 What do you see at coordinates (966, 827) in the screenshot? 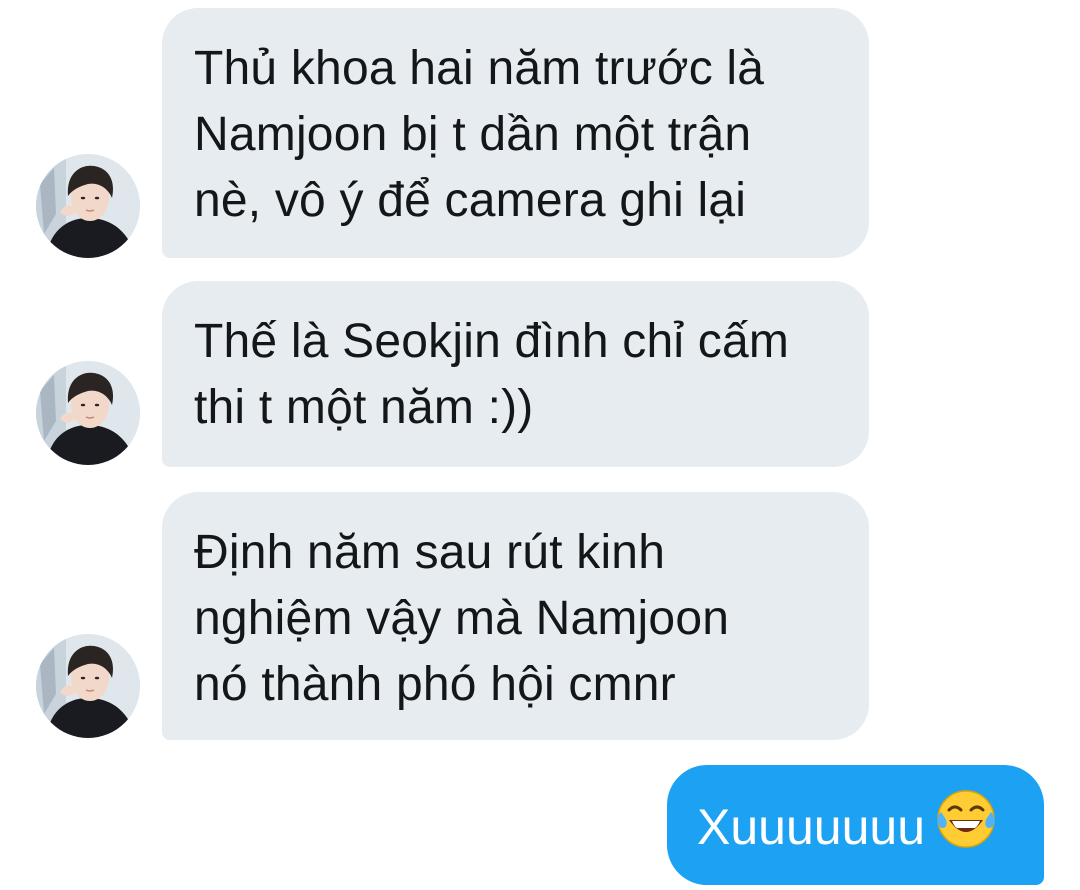
I see `face-with-tears-of-joy-icon` at bounding box center [966, 827].